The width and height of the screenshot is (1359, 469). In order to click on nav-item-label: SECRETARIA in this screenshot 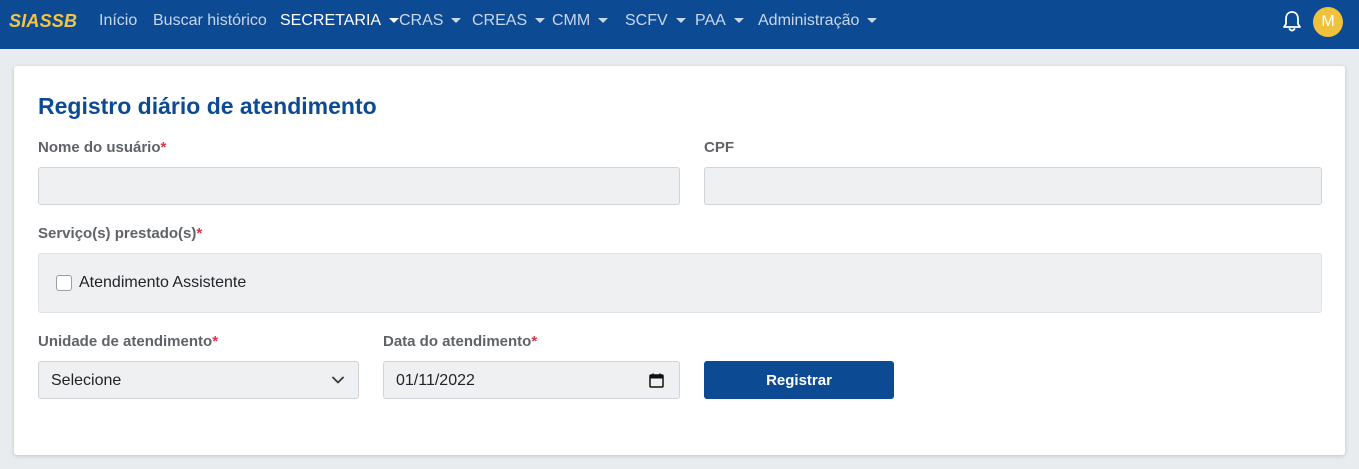, I will do `click(331, 20)`.